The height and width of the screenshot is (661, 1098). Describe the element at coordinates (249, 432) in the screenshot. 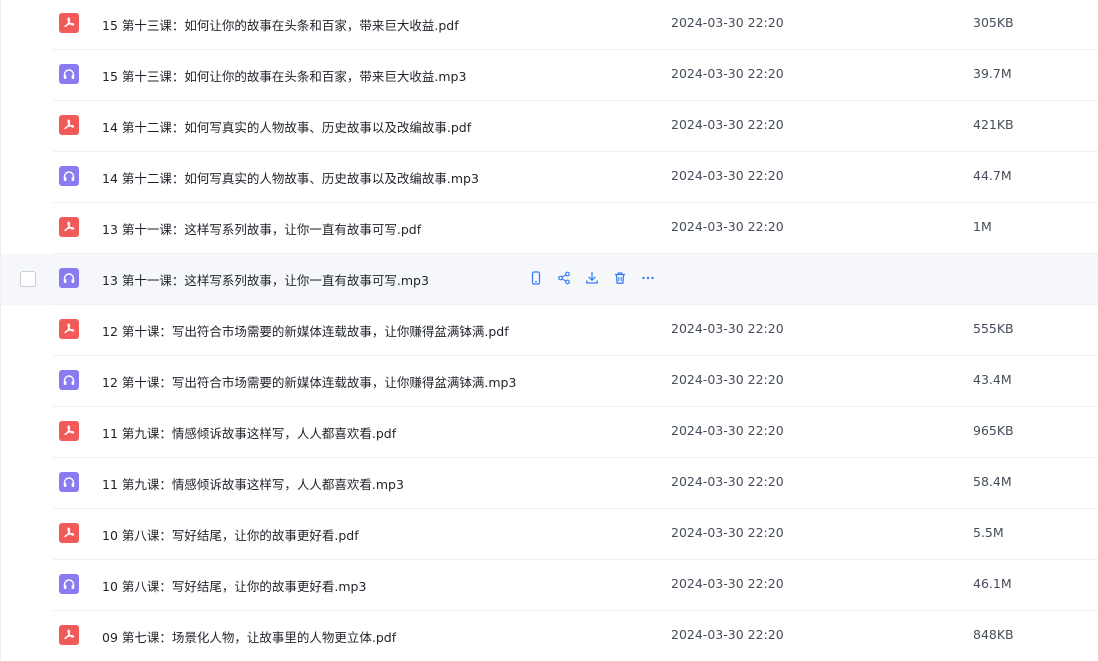

I see `file-name: 11 第九课：情感倾诉故事这样写，人人都喜欢看.pdf` at that location.